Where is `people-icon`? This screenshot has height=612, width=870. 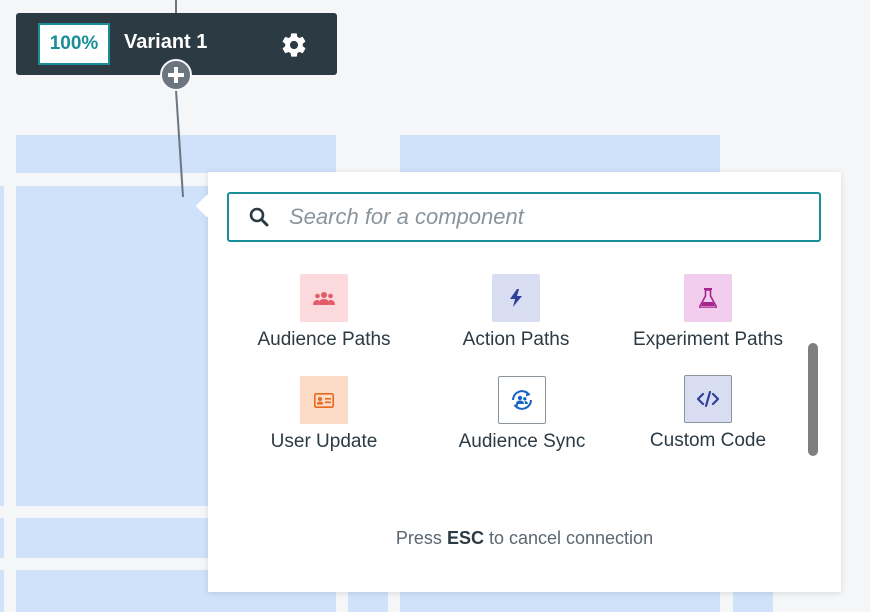
people-icon is located at coordinates (324, 298).